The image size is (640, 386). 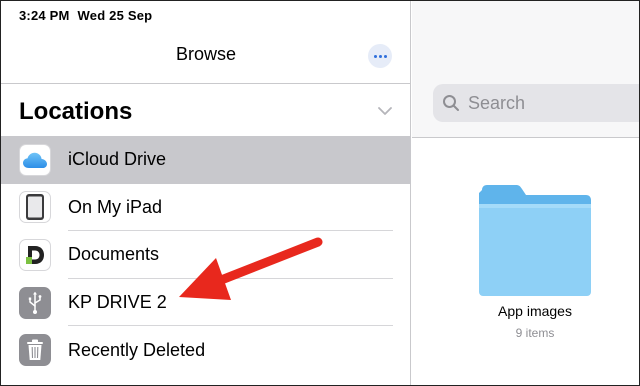 What do you see at coordinates (497, 103) in the screenshot?
I see `search-placeholder: Search` at bounding box center [497, 103].